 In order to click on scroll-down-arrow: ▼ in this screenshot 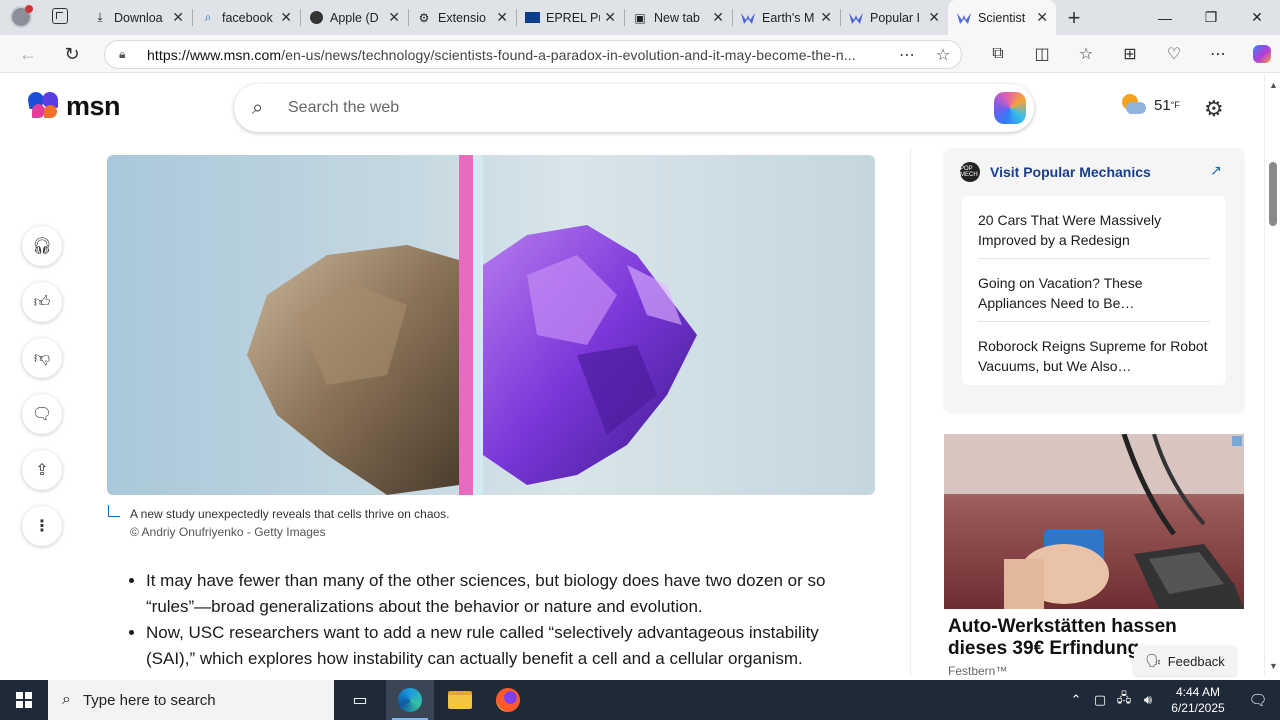, I will do `click(1273, 666)`.